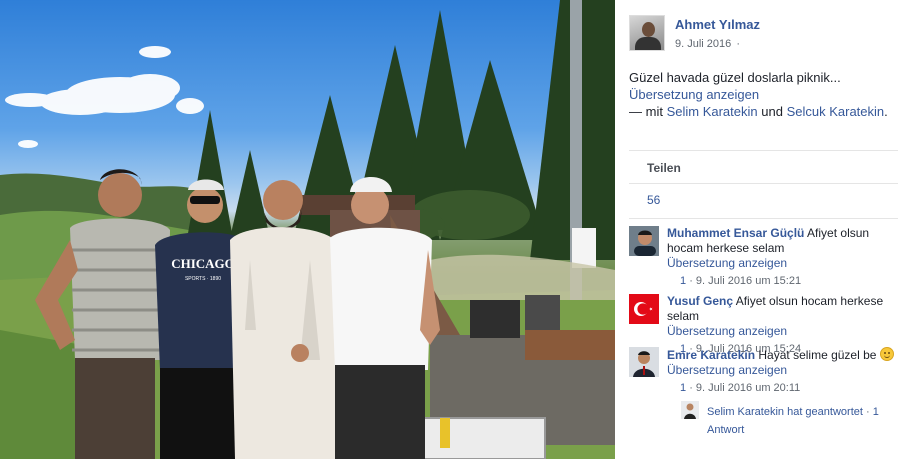  I want to click on author-name: Ahmet Yılmaz, so click(717, 24).